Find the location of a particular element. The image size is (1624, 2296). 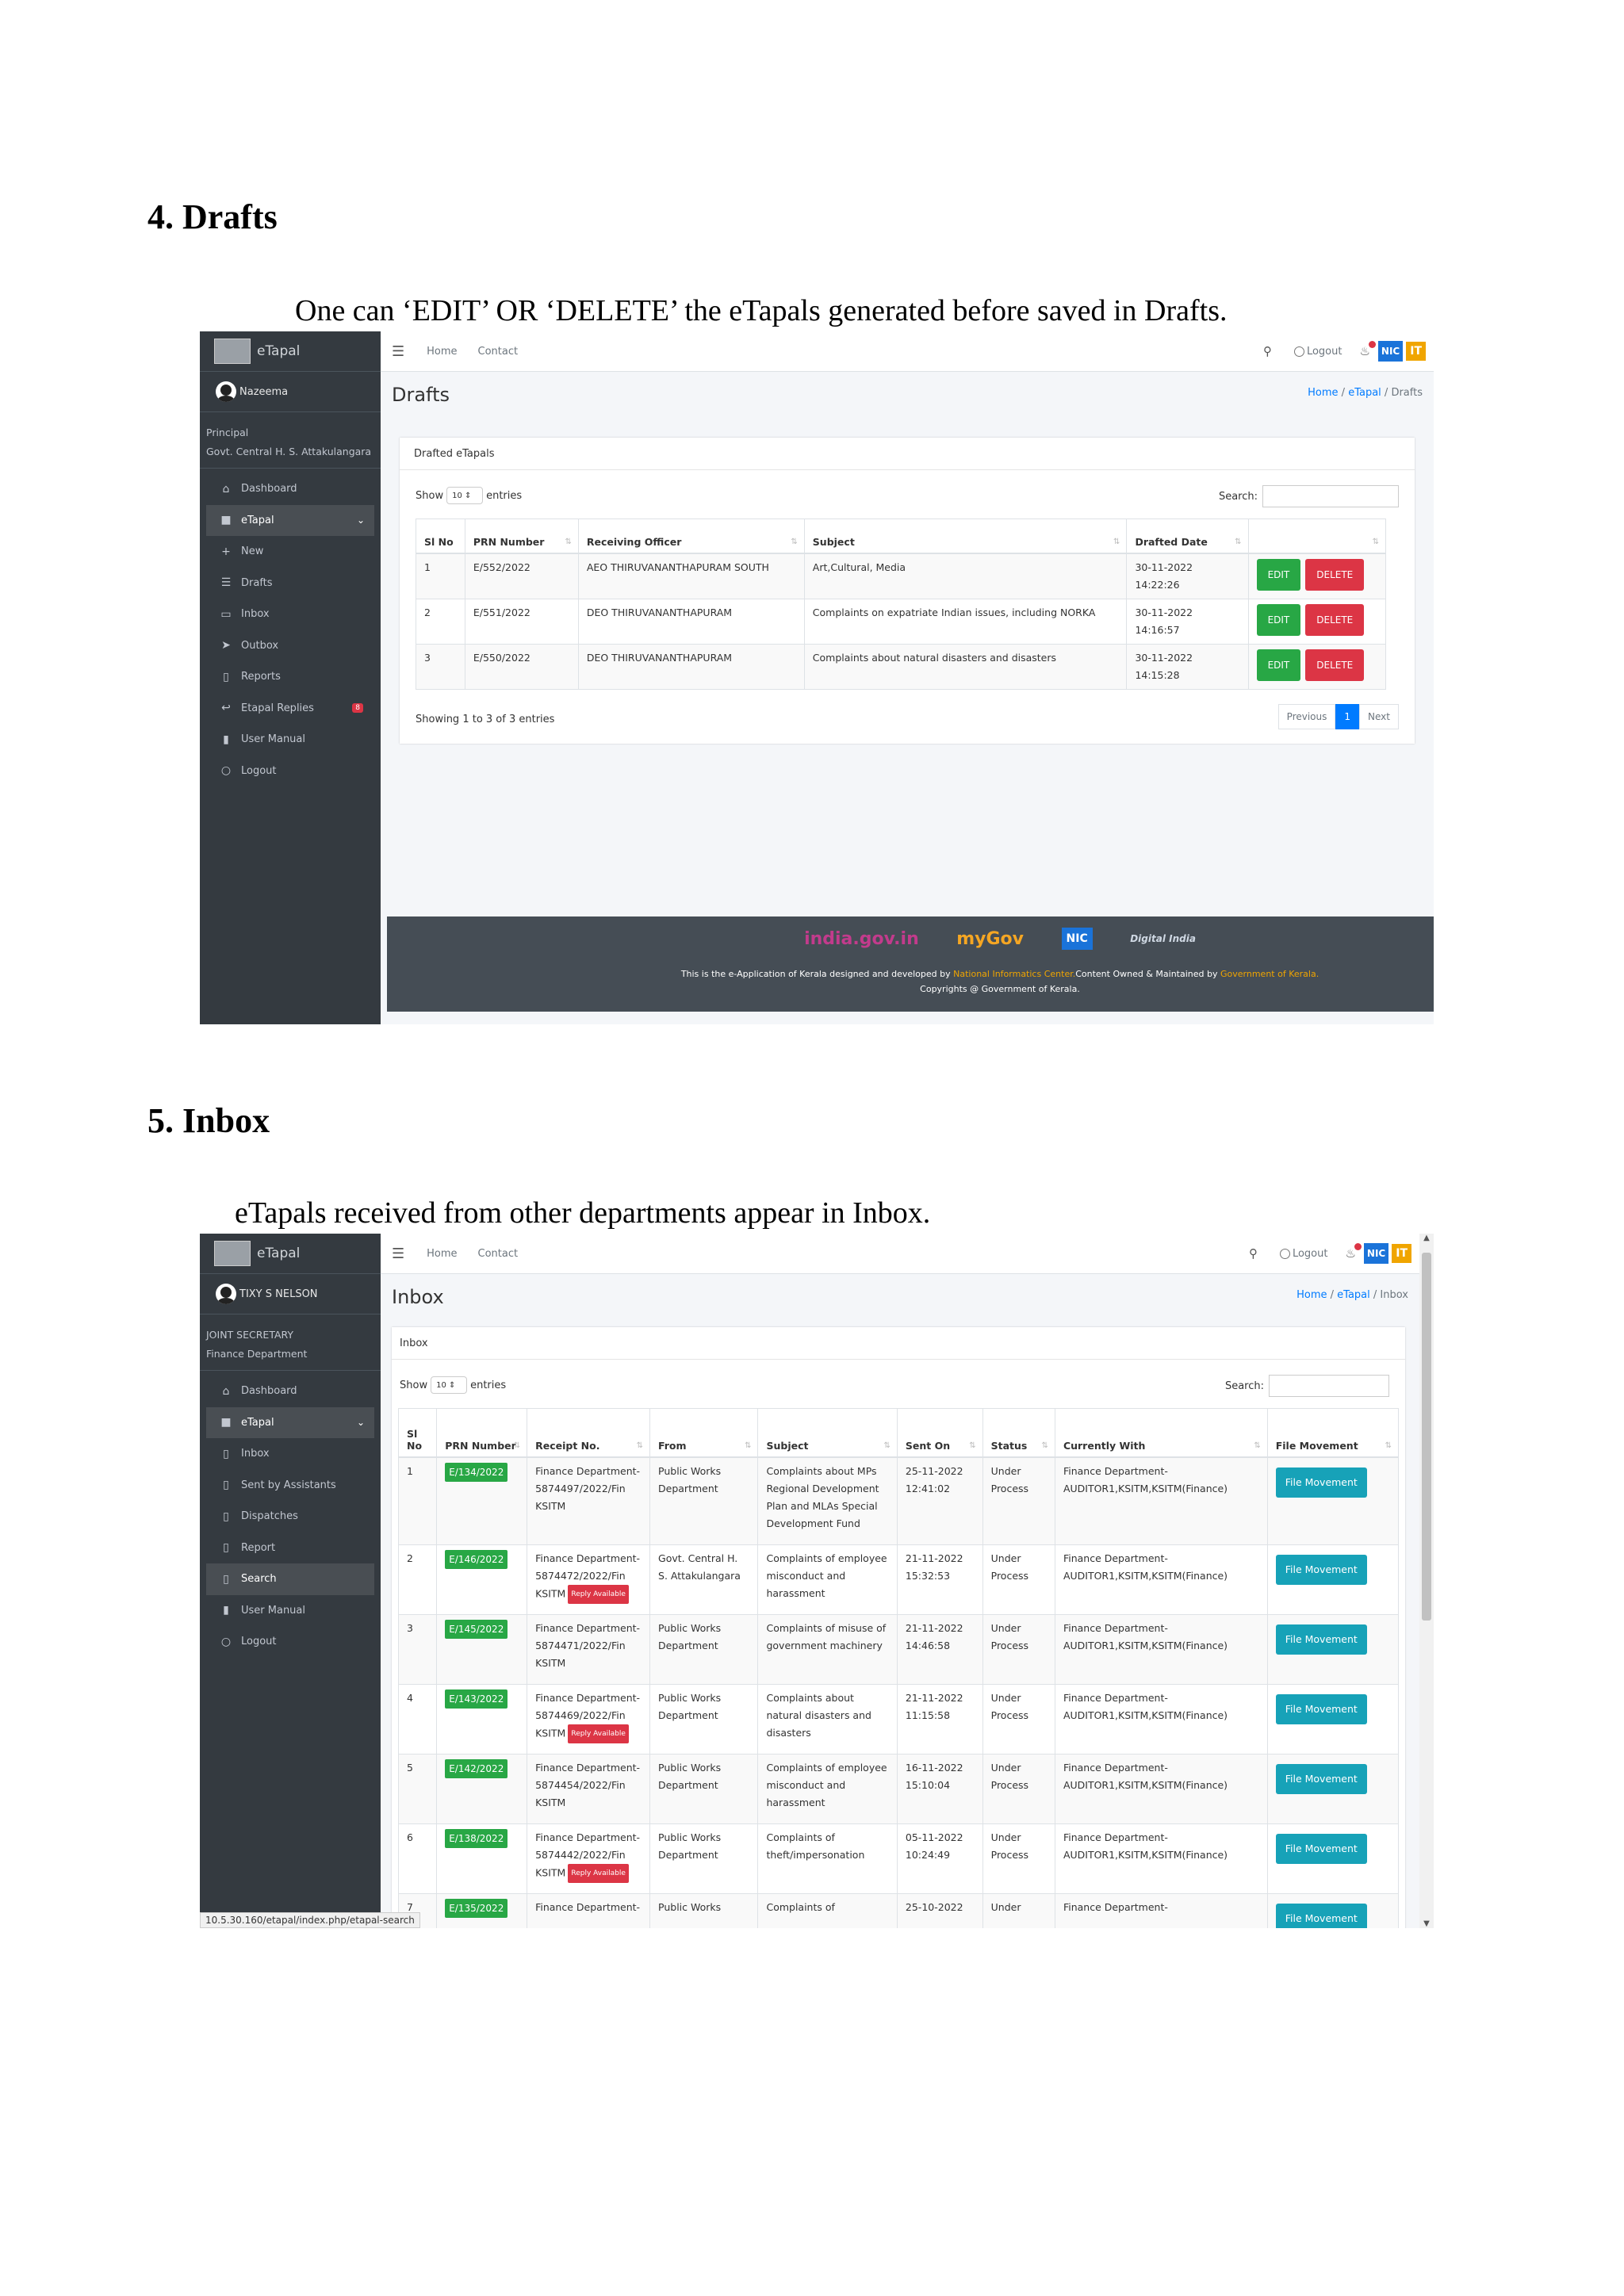

nav-inbox: ▯ Inbox is located at coordinates (290, 1454).